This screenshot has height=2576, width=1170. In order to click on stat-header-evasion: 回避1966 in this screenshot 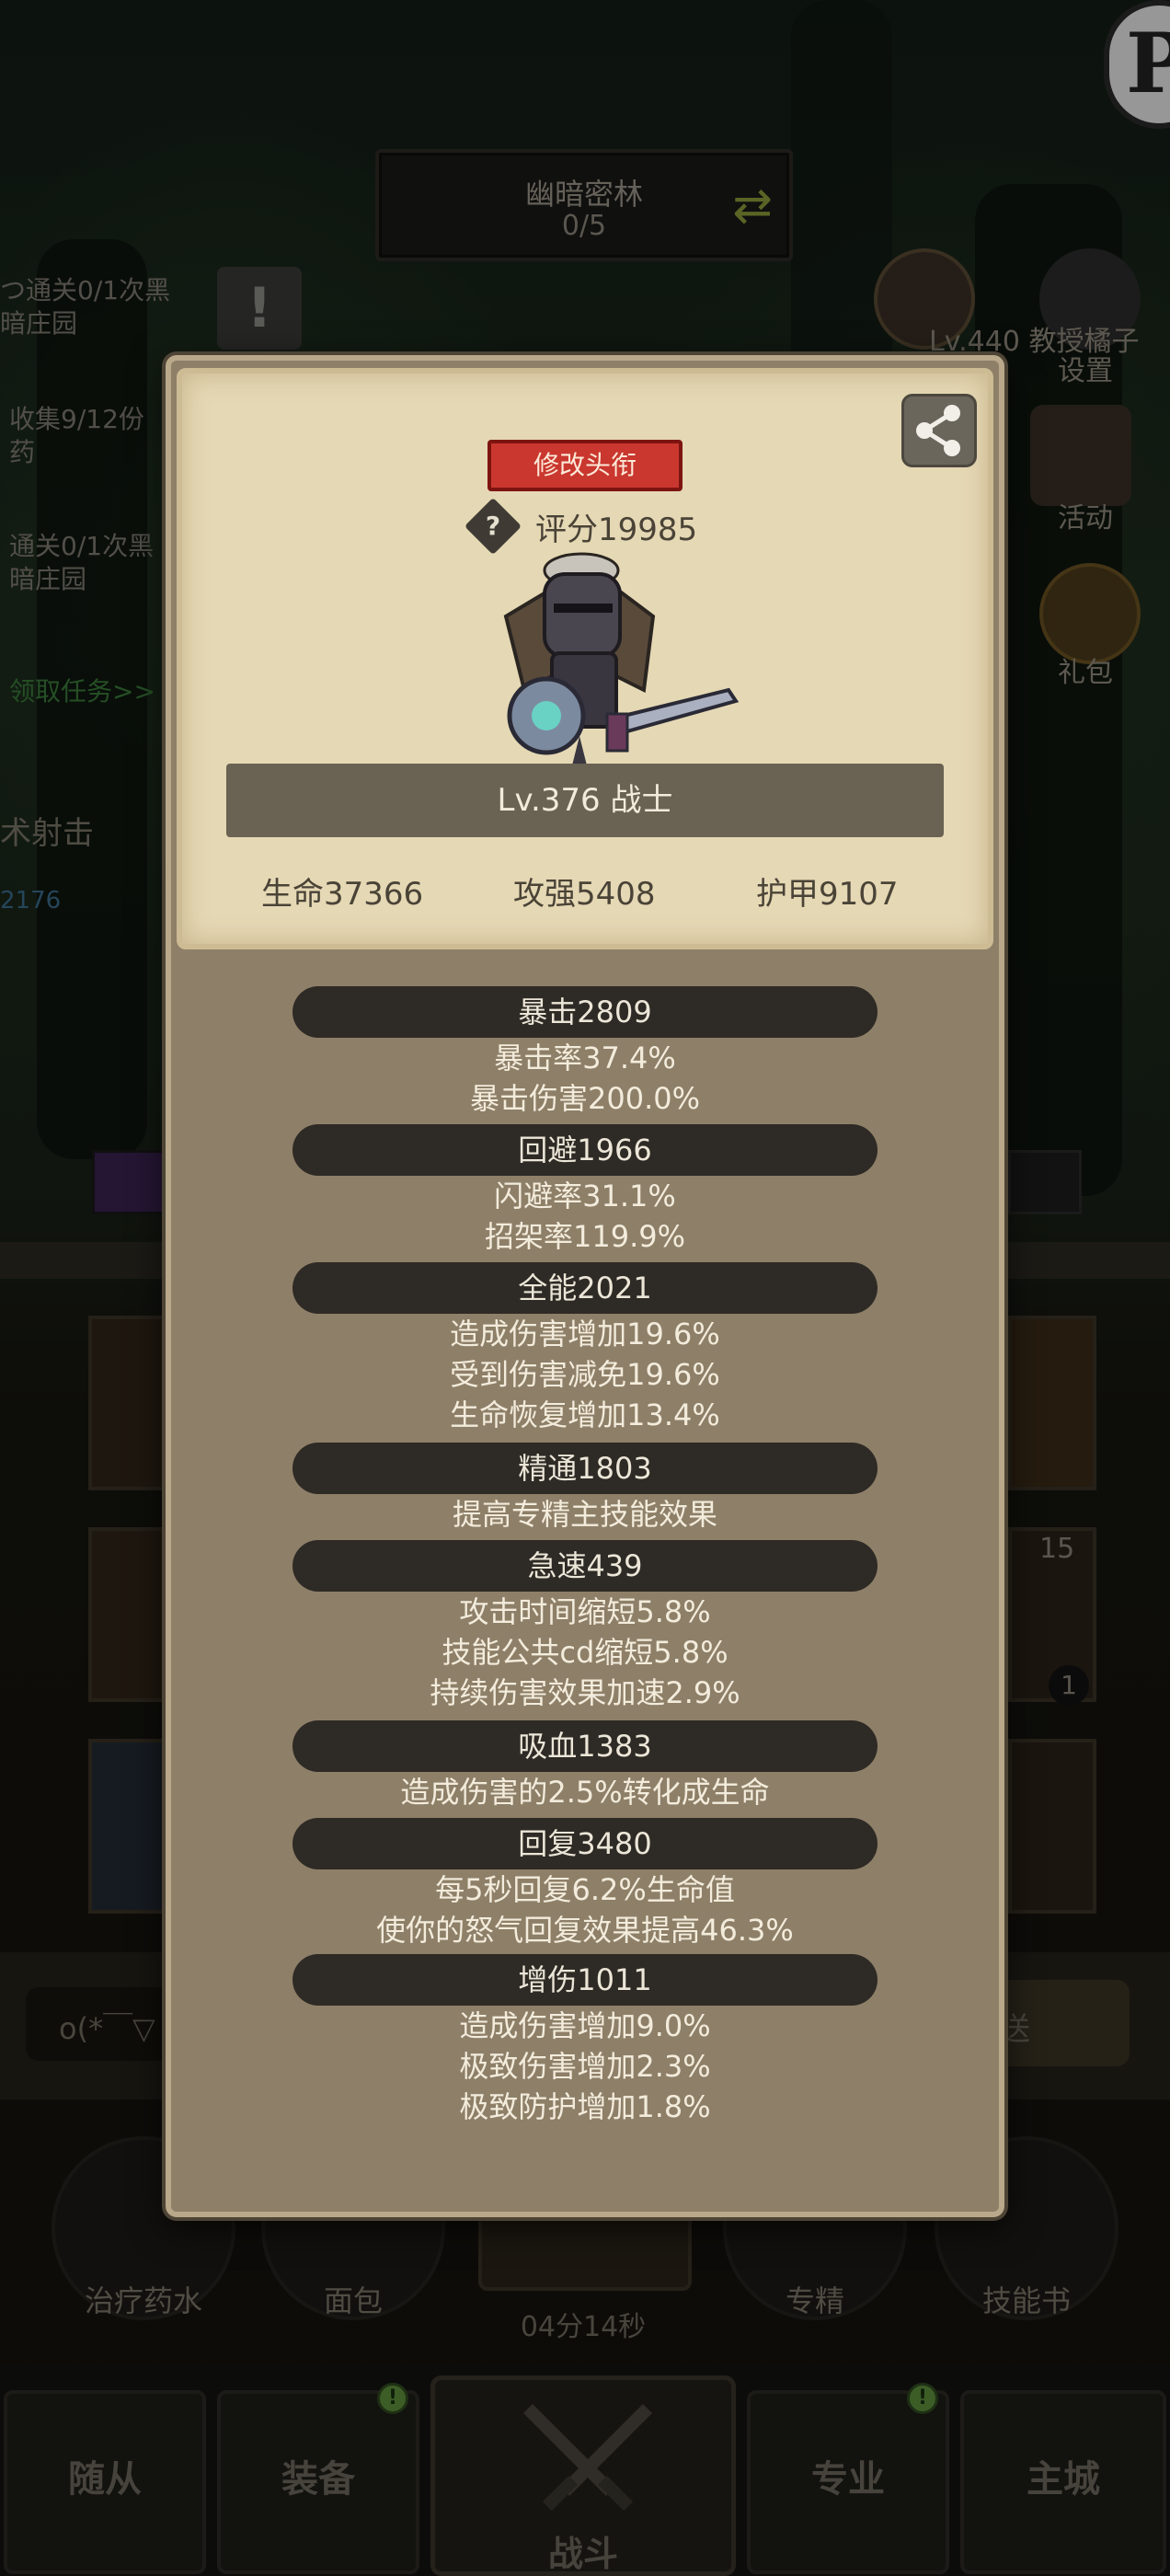, I will do `click(585, 1150)`.